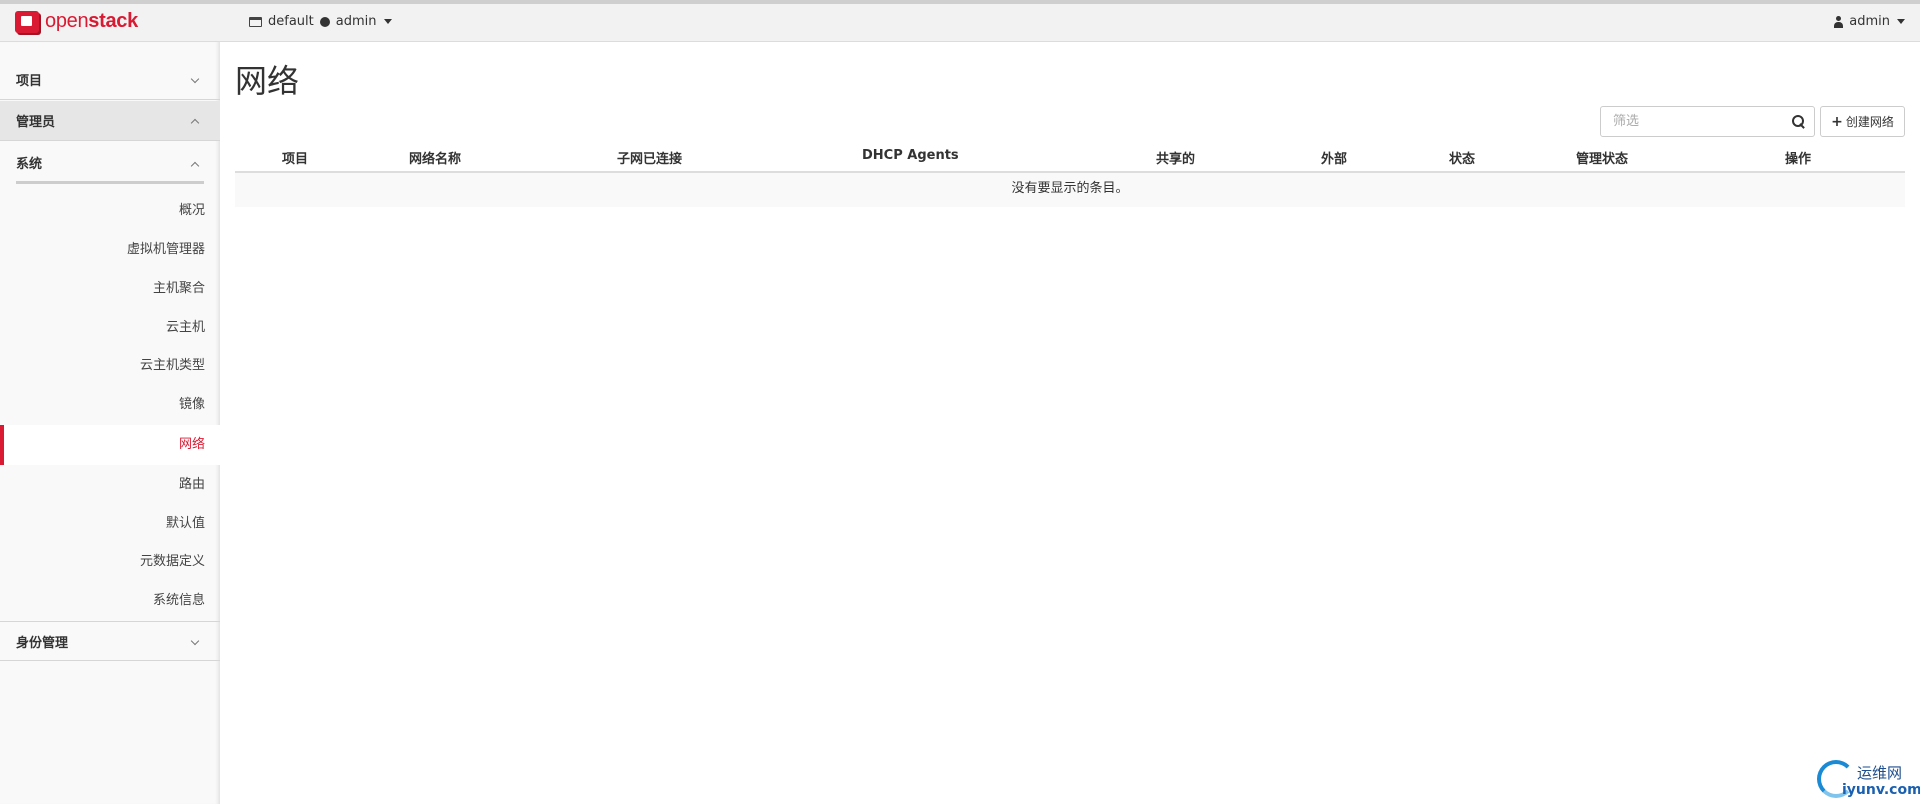 Image resolution: width=1920 pixels, height=804 pixels. Describe the element at coordinates (910, 155) in the screenshot. I see `column-header-dhcp-agents: DHCP Agents` at that location.